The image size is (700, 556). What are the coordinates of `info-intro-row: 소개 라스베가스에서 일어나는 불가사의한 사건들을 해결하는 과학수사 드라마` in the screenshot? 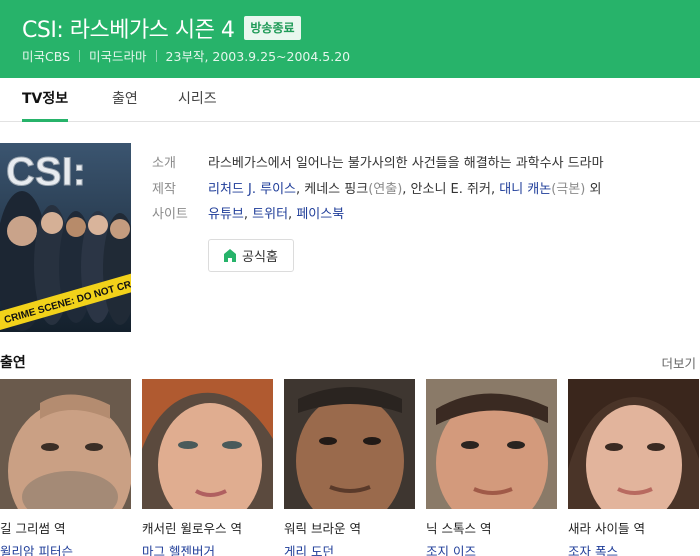 It's located at (378, 161).